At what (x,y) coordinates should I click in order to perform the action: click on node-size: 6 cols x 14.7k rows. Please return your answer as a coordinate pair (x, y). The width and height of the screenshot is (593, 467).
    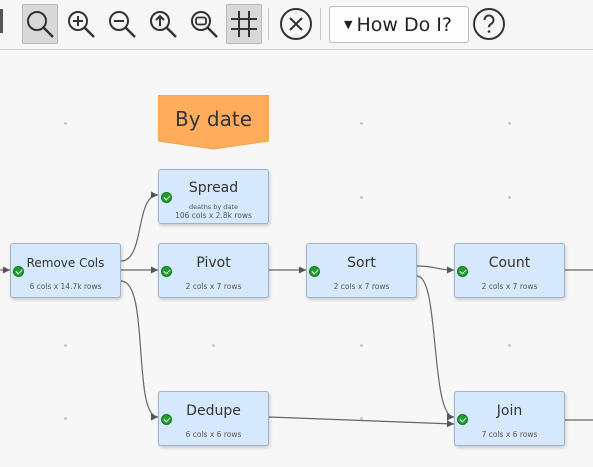
    Looking at the image, I should click on (65, 286).